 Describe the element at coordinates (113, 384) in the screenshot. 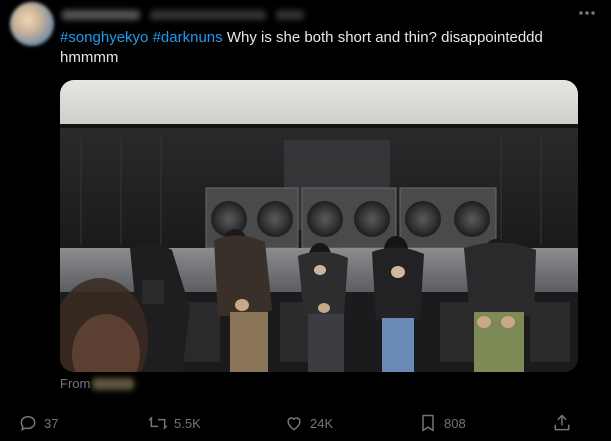

I see `blurred-source-name` at that location.